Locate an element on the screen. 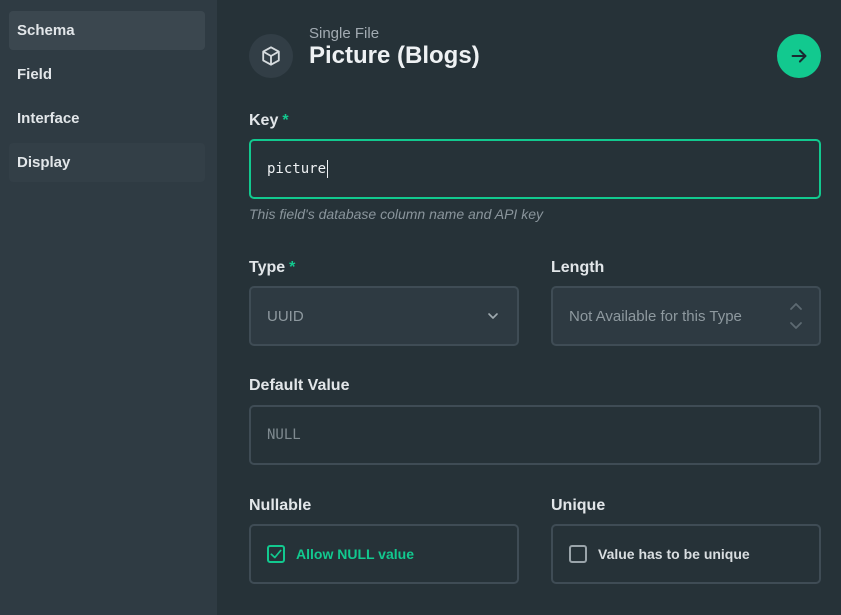 The image size is (841, 615). sidebar-item-field: Field is located at coordinates (107, 74).